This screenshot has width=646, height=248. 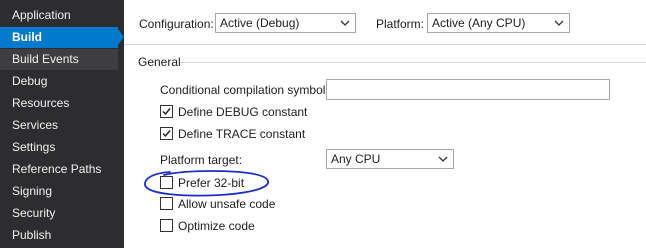 I want to click on sidebar-item-settings: Settings, so click(x=59, y=147).